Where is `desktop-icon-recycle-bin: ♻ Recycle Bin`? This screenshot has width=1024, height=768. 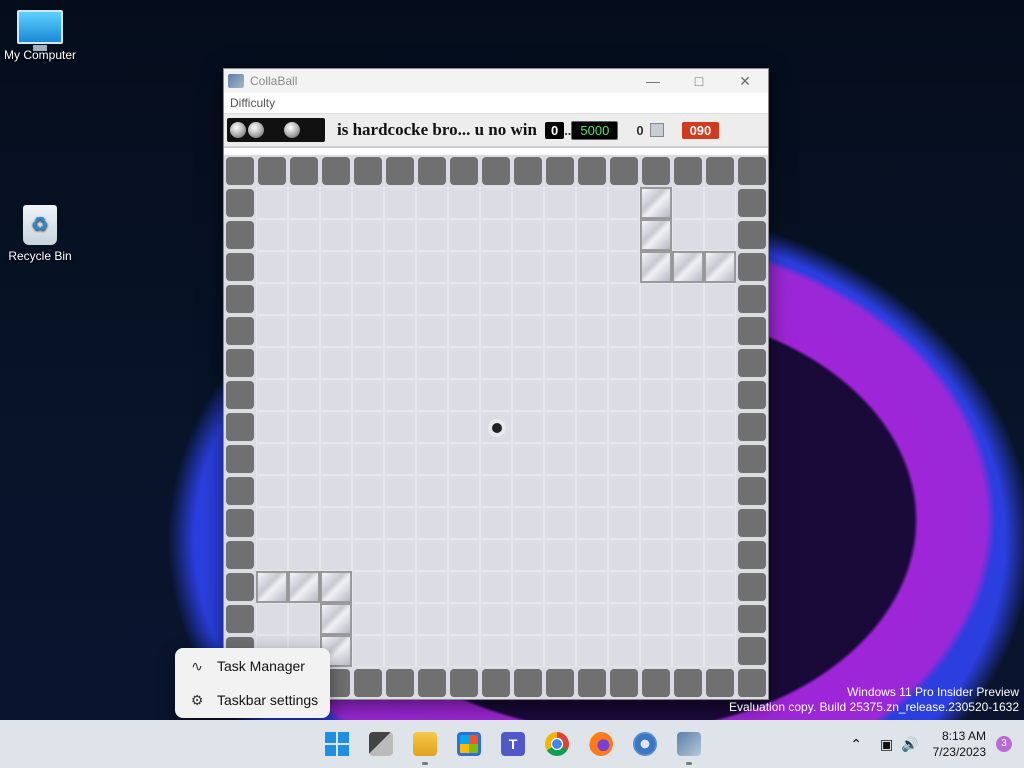
desktop-icon-recycle-bin: ♻ Recycle Bin is located at coordinates (40, 234).